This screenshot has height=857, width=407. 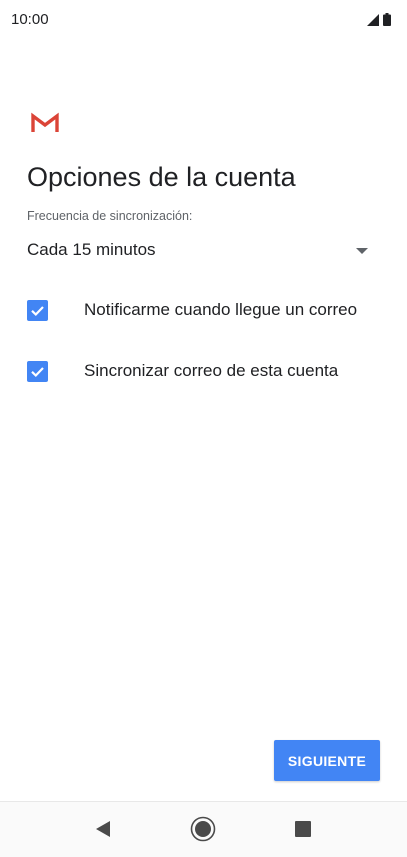 I want to click on notify-option-label: Notificarme cuando llegue un correo, so click(x=221, y=309).